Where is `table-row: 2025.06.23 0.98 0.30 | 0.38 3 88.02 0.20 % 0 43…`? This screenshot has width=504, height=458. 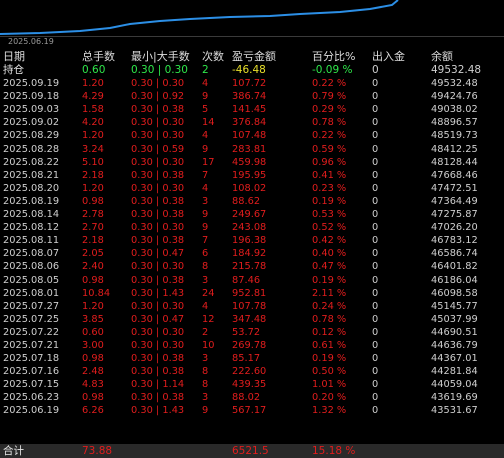
table-row: 2025.06.23 0.98 0.30 | 0.38 3 88.02 0.20 % 0 43… is located at coordinates (252, 397).